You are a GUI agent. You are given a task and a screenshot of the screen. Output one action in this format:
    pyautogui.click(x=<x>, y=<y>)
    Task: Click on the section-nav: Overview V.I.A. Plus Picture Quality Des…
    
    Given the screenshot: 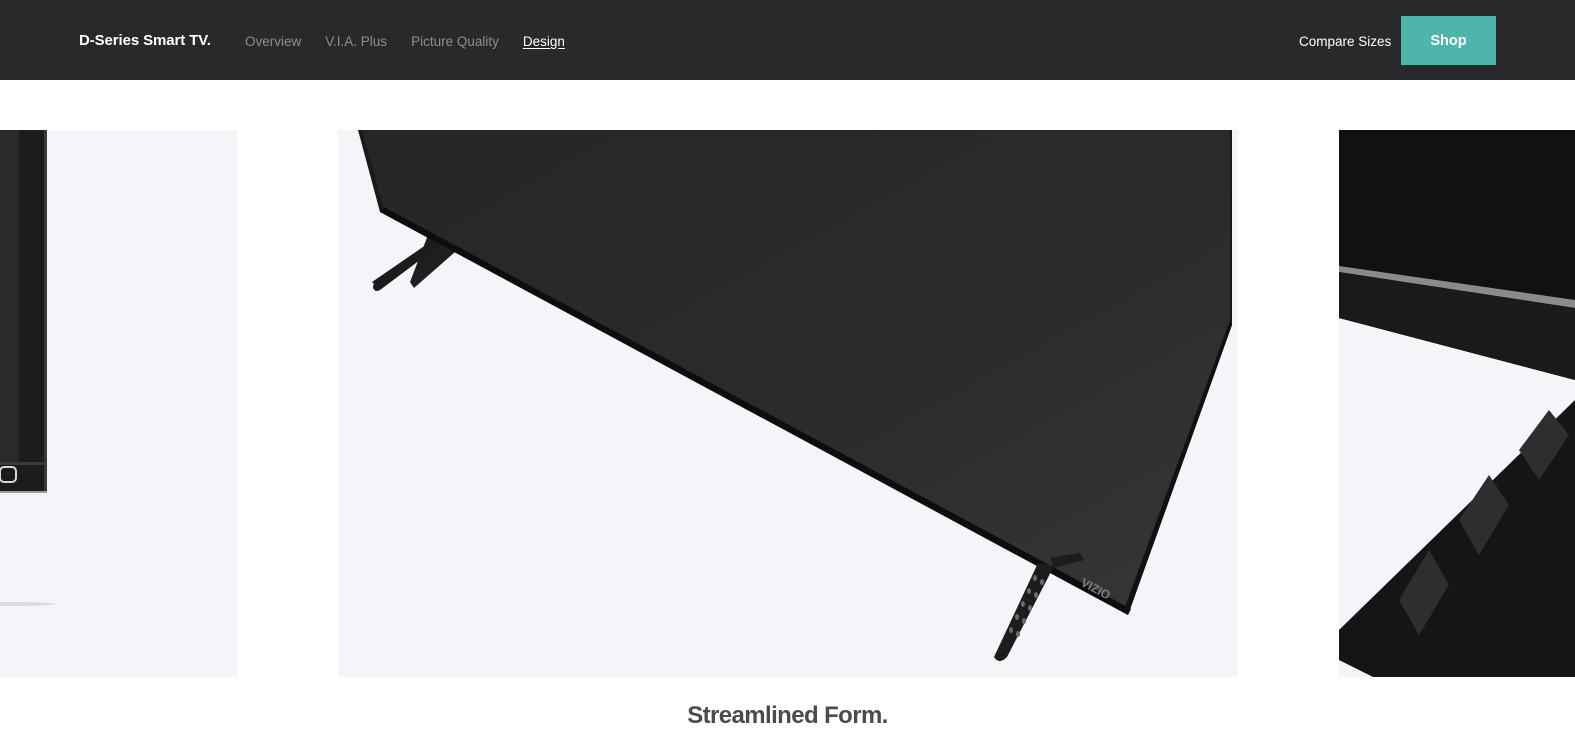 What is the action you would take?
    pyautogui.click(x=417, y=42)
    